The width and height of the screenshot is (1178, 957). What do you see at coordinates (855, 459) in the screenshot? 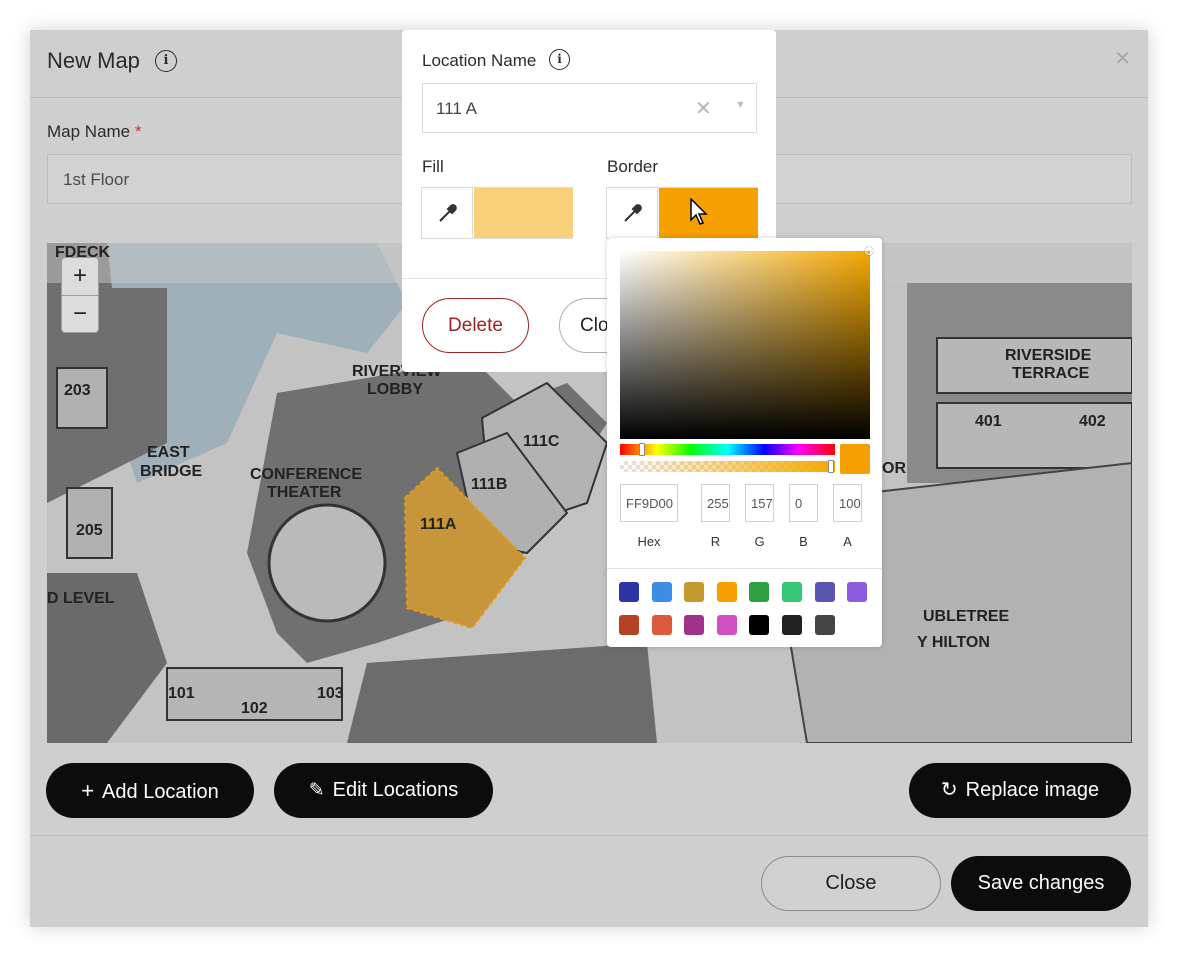
I see `color-preview` at bounding box center [855, 459].